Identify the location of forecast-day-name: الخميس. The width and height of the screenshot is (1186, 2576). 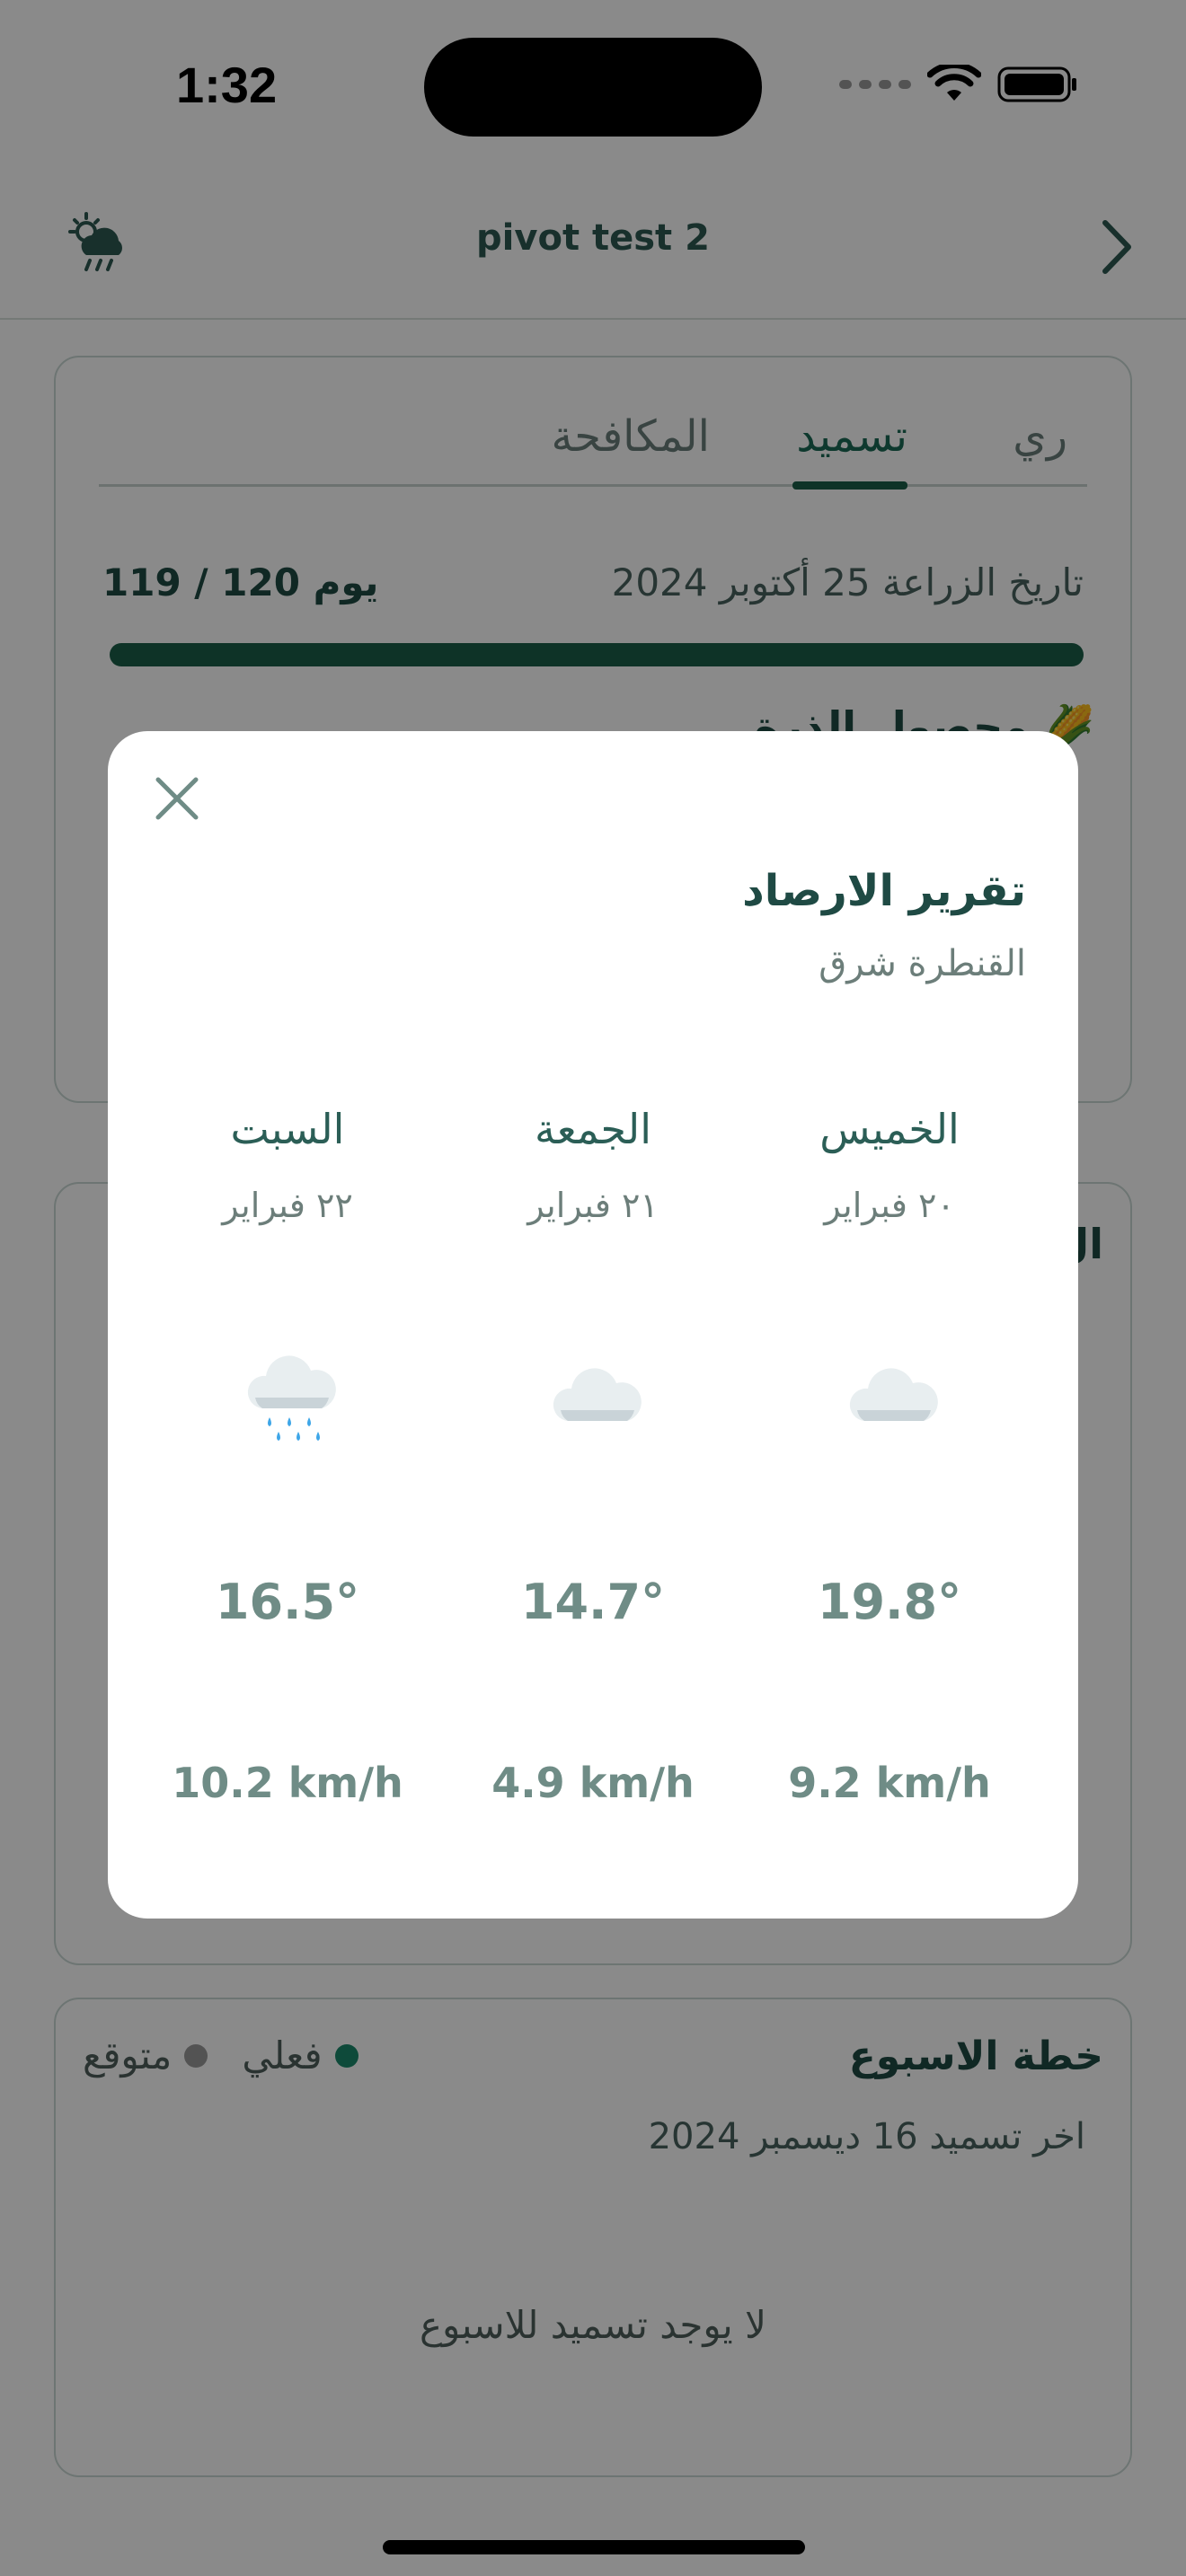
(889, 1129).